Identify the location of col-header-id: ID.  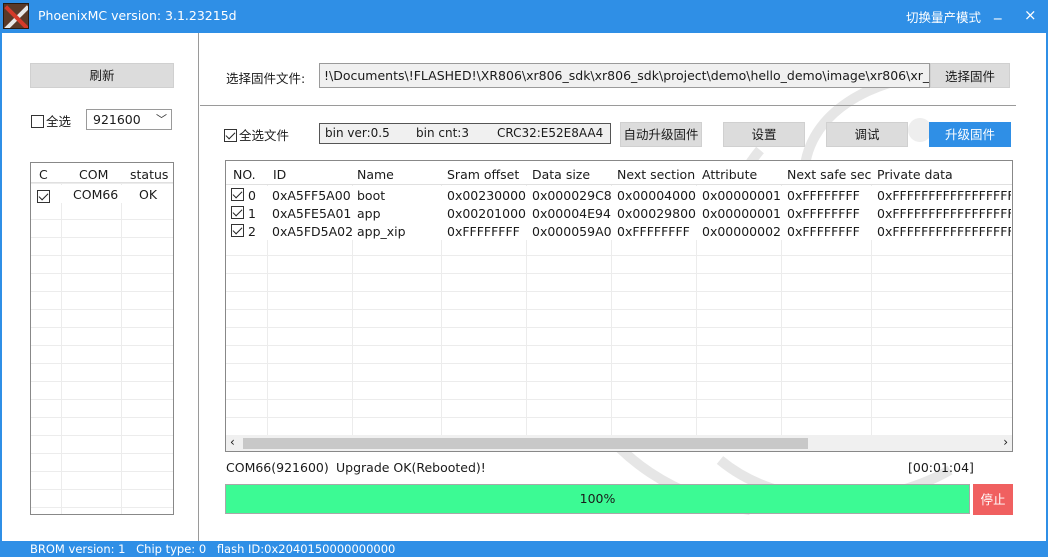
(279, 174).